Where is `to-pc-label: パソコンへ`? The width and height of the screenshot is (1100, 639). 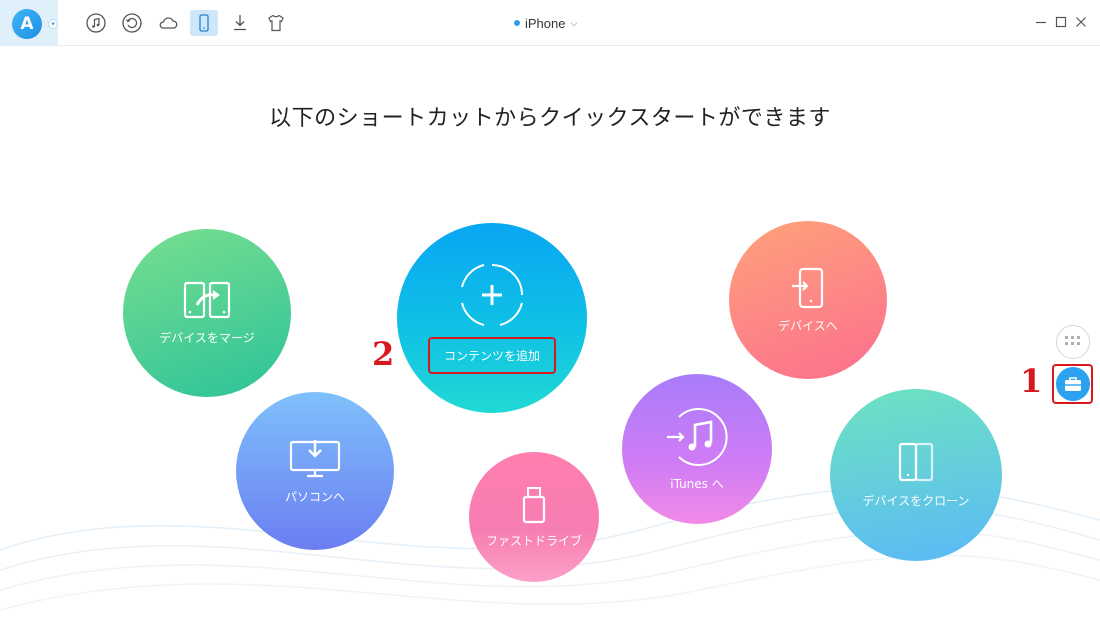 to-pc-label: パソコンへ is located at coordinates (314, 496).